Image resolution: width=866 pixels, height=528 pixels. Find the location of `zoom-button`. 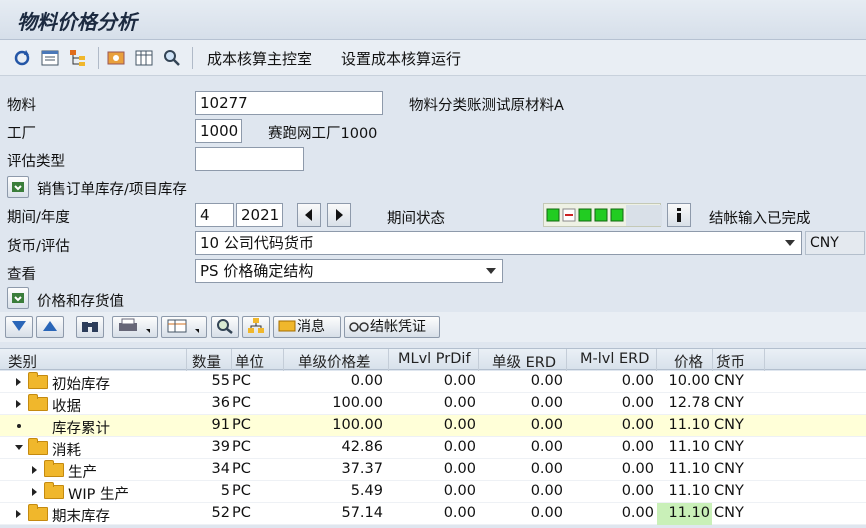

zoom-button is located at coordinates (225, 327).